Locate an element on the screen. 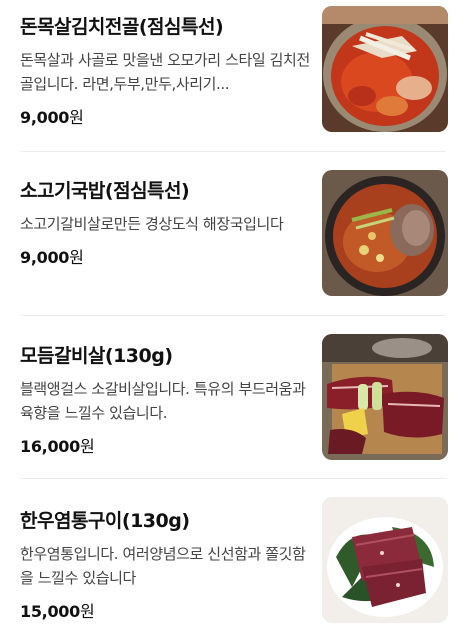 The width and height of the screenshot is (466, 632). menu-item-price: 15,000원 is located at coordinates (160, 610).